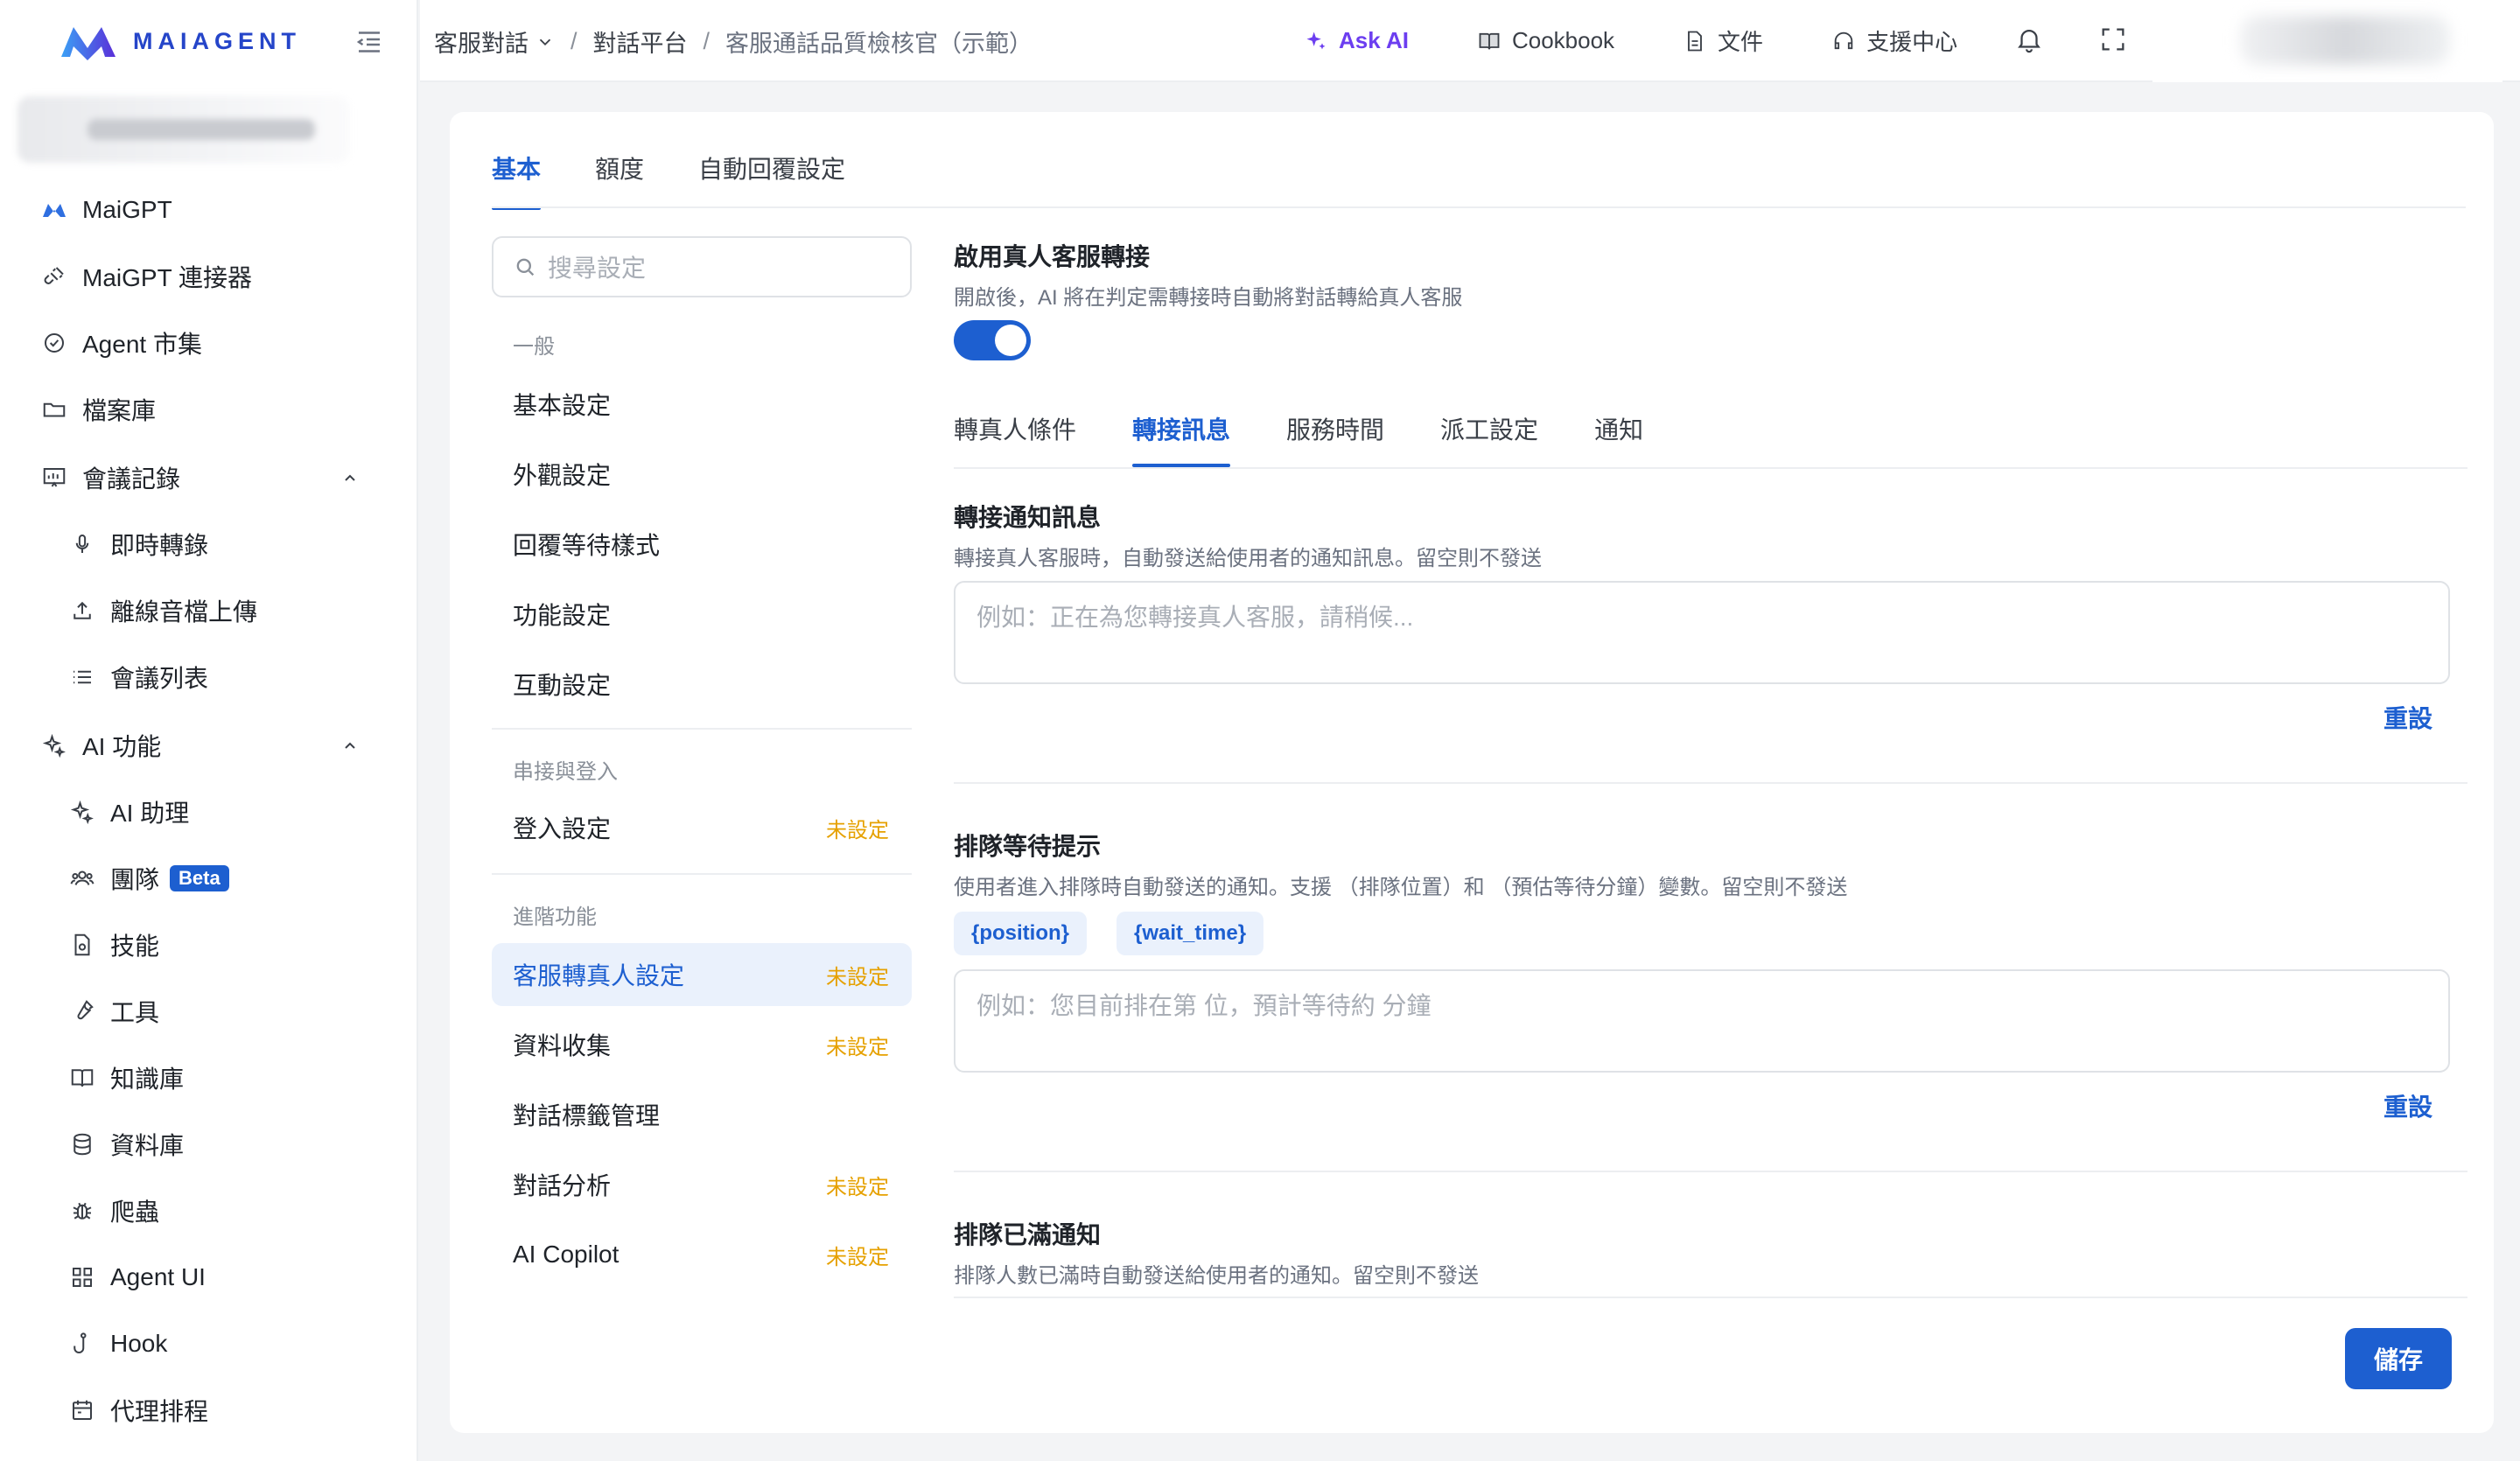 This screenshot has height=1461, width=2520. What do you see at coordinates (545, 42) in the screenshot?
I see `chevron-down-icon` at bounding box center [545, 42].